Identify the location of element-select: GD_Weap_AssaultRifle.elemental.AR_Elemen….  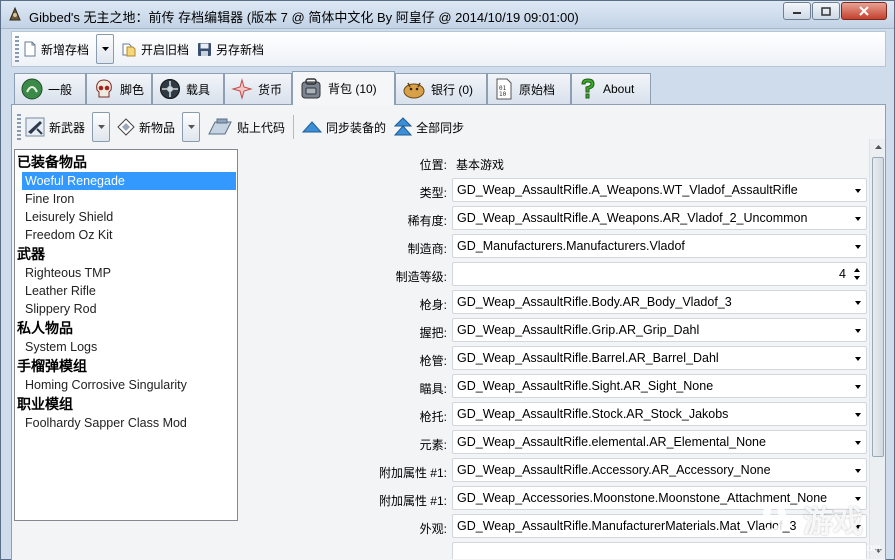
(659, 442).